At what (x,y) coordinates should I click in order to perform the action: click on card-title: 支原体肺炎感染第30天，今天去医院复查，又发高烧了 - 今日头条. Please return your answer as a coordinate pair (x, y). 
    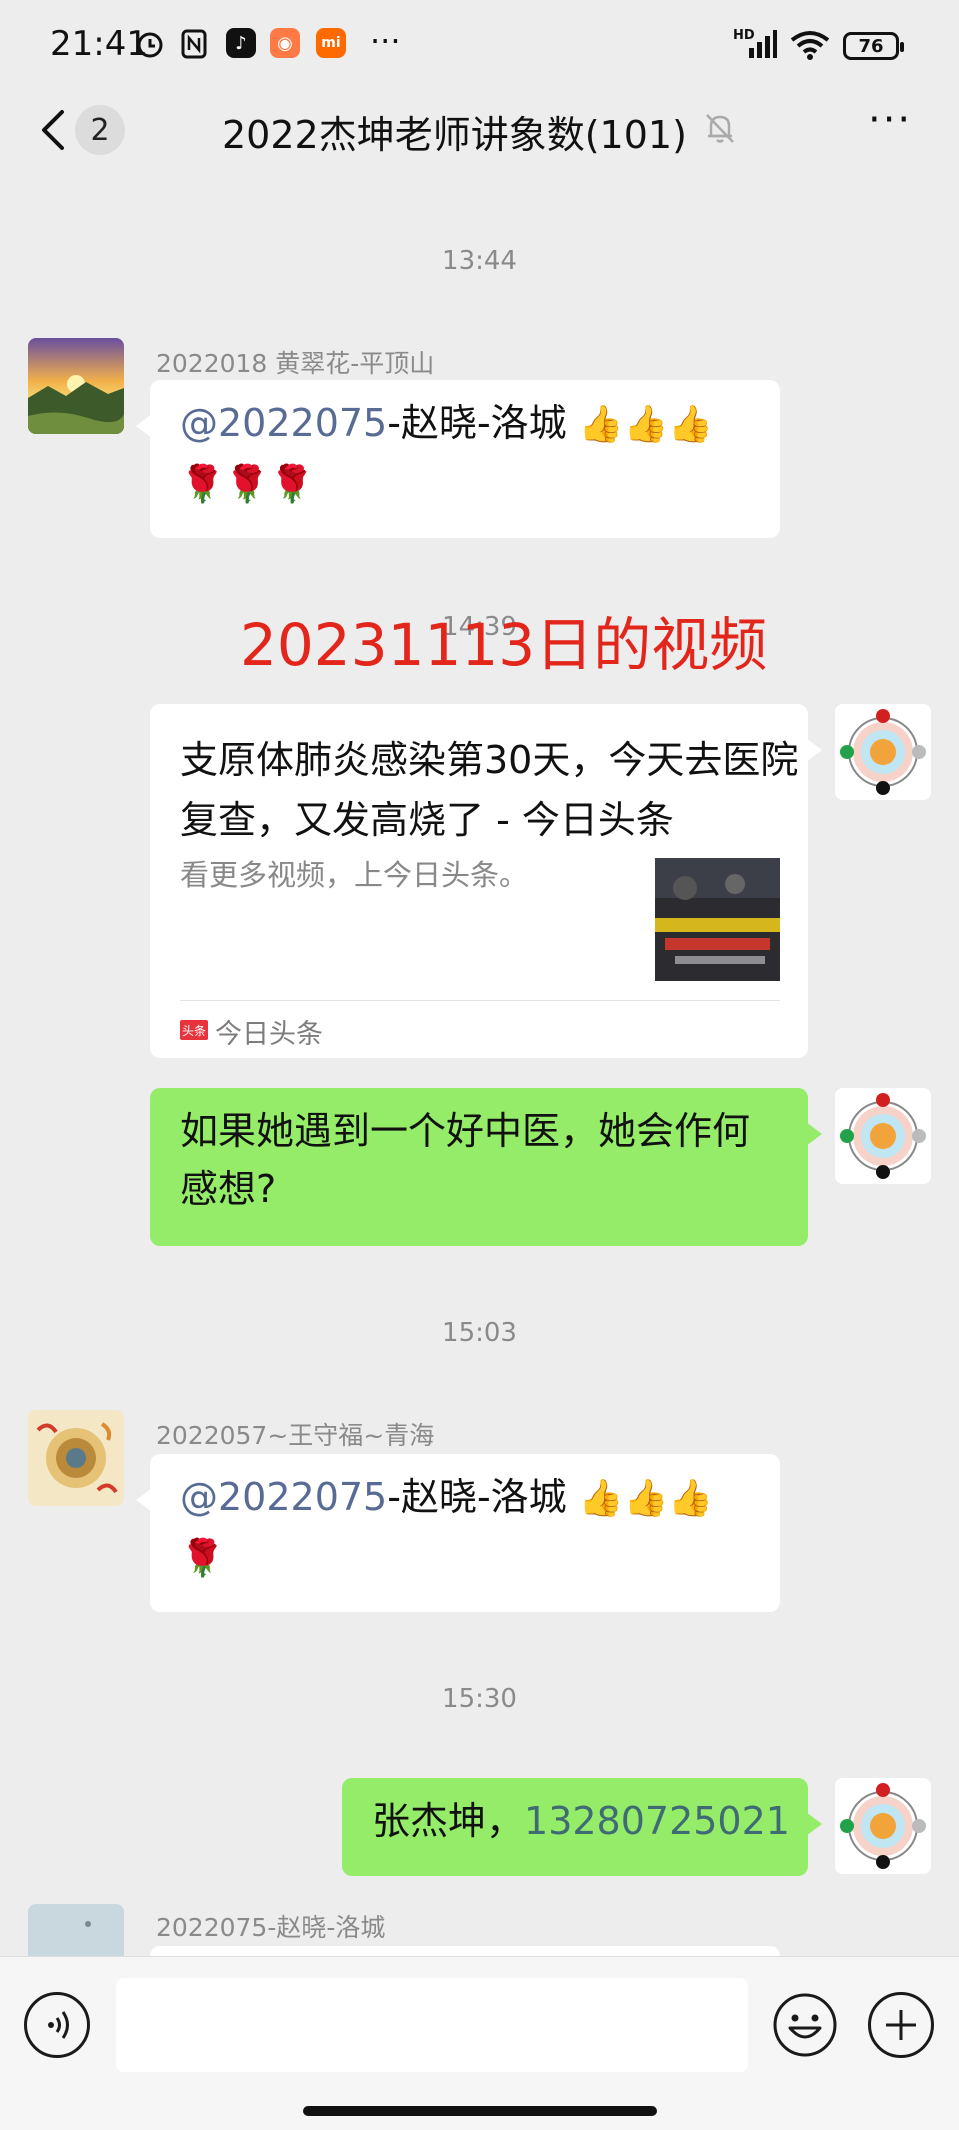
    Looking at the image, I should click on (489, 790).